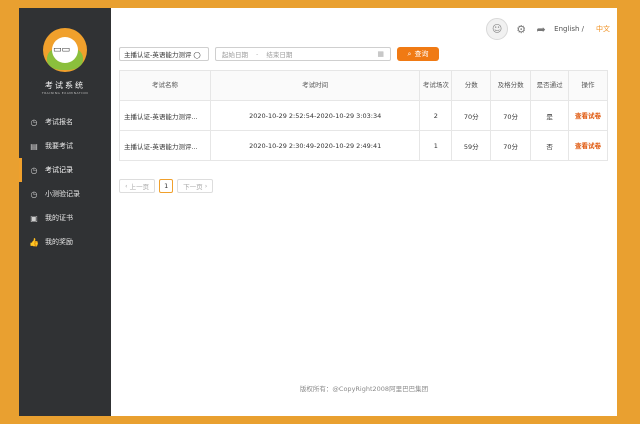 Image resolution: width=640 pixels, height=424 pixels. What do you see at coordinates (62, 194) in the screenshot?
I see `sidebar-item-label: 小测验记录` at bounding box center [62, 194].